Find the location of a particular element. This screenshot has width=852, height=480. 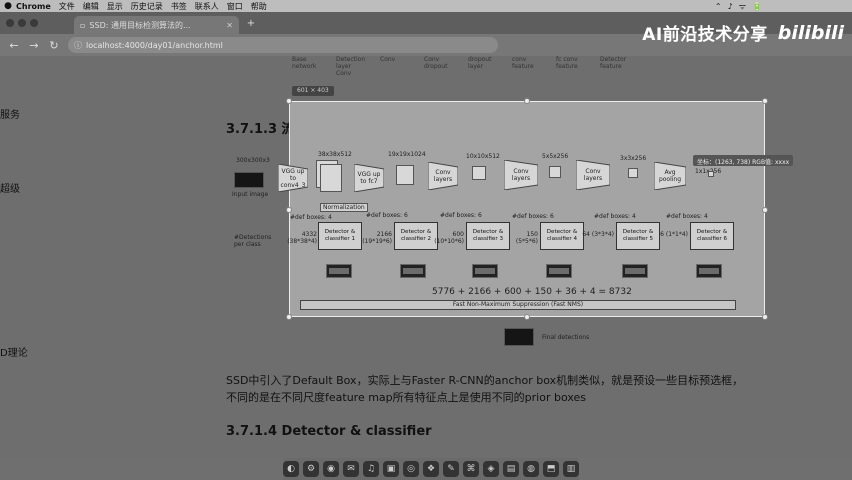

close-tab-icon: ✕ is located at coordinates (229, 25).